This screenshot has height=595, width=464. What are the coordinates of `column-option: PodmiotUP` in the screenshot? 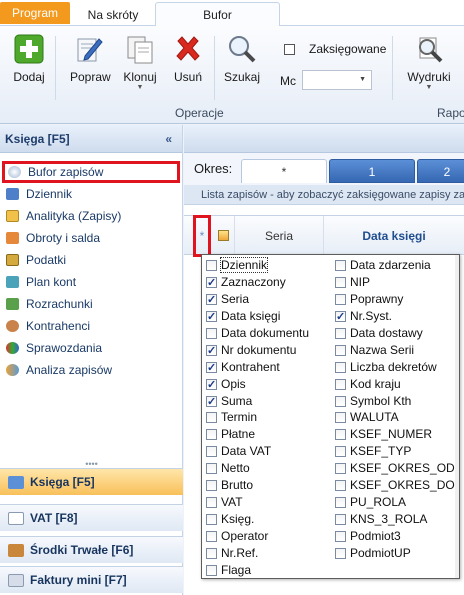 It's located at (394, 553).